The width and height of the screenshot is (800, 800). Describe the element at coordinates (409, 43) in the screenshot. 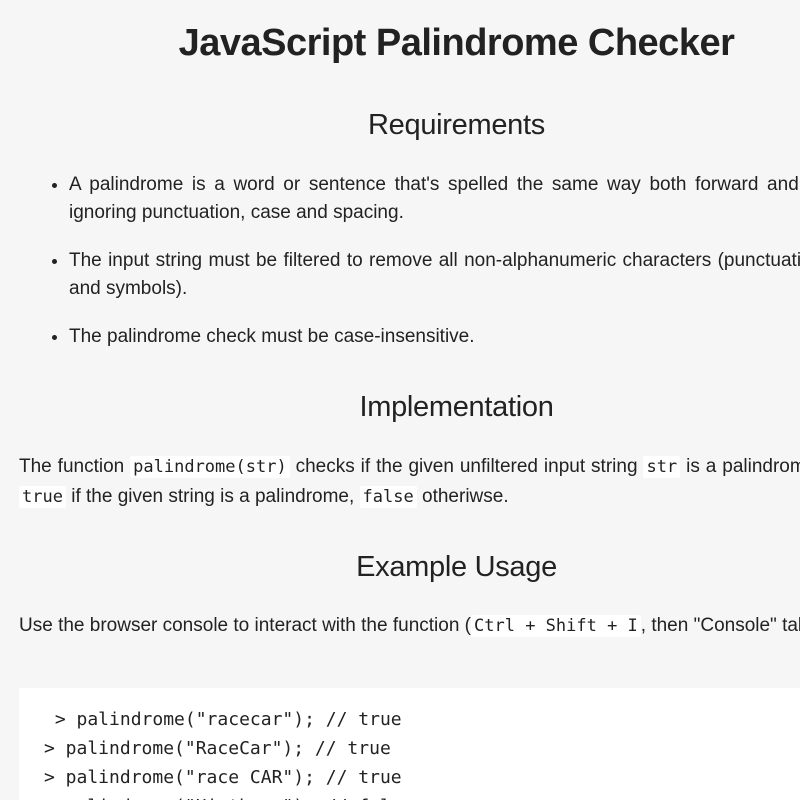

I see `page-title: JavaScript Palindrome Checker` at that location.